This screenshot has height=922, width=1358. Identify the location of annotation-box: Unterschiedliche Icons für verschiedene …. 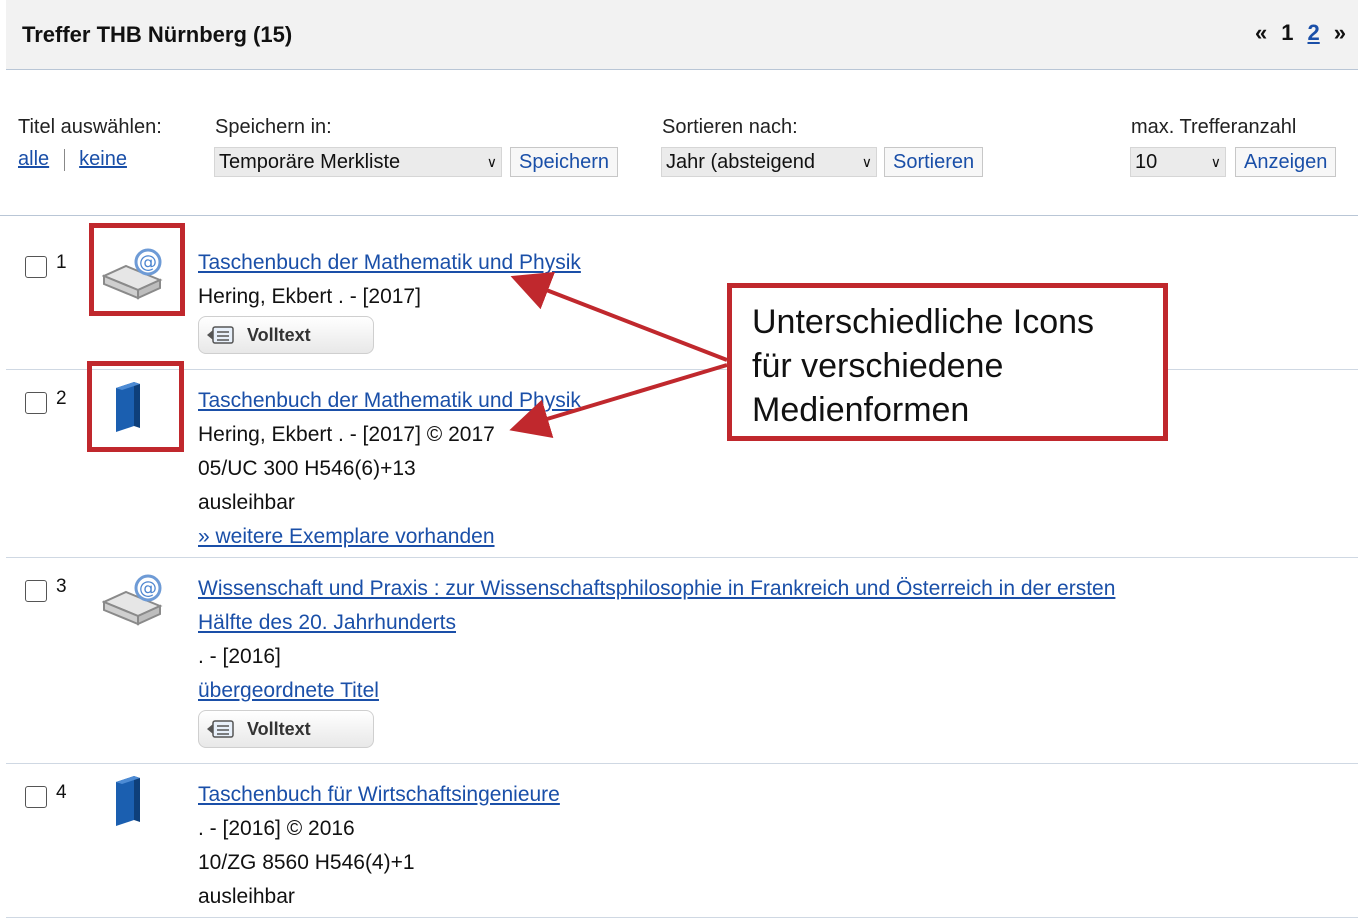
(947, 362).